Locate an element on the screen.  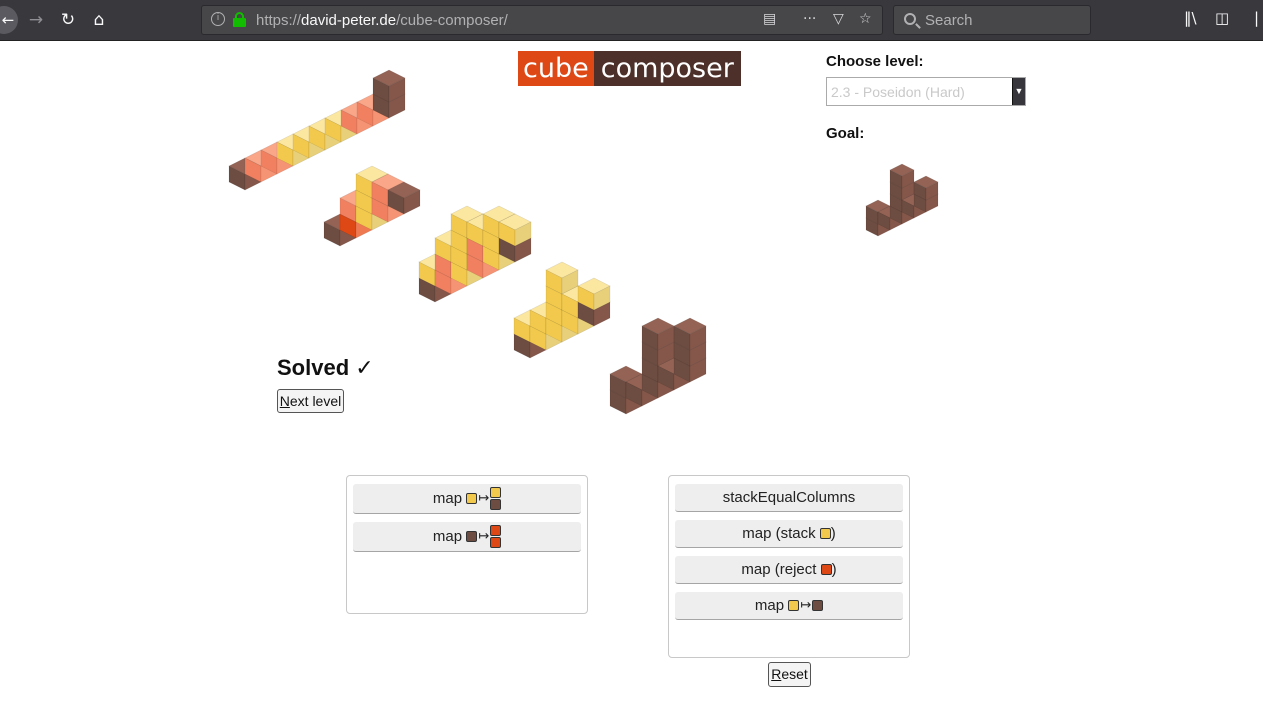
reset-button: Reset is located at coordinates (789, 674).